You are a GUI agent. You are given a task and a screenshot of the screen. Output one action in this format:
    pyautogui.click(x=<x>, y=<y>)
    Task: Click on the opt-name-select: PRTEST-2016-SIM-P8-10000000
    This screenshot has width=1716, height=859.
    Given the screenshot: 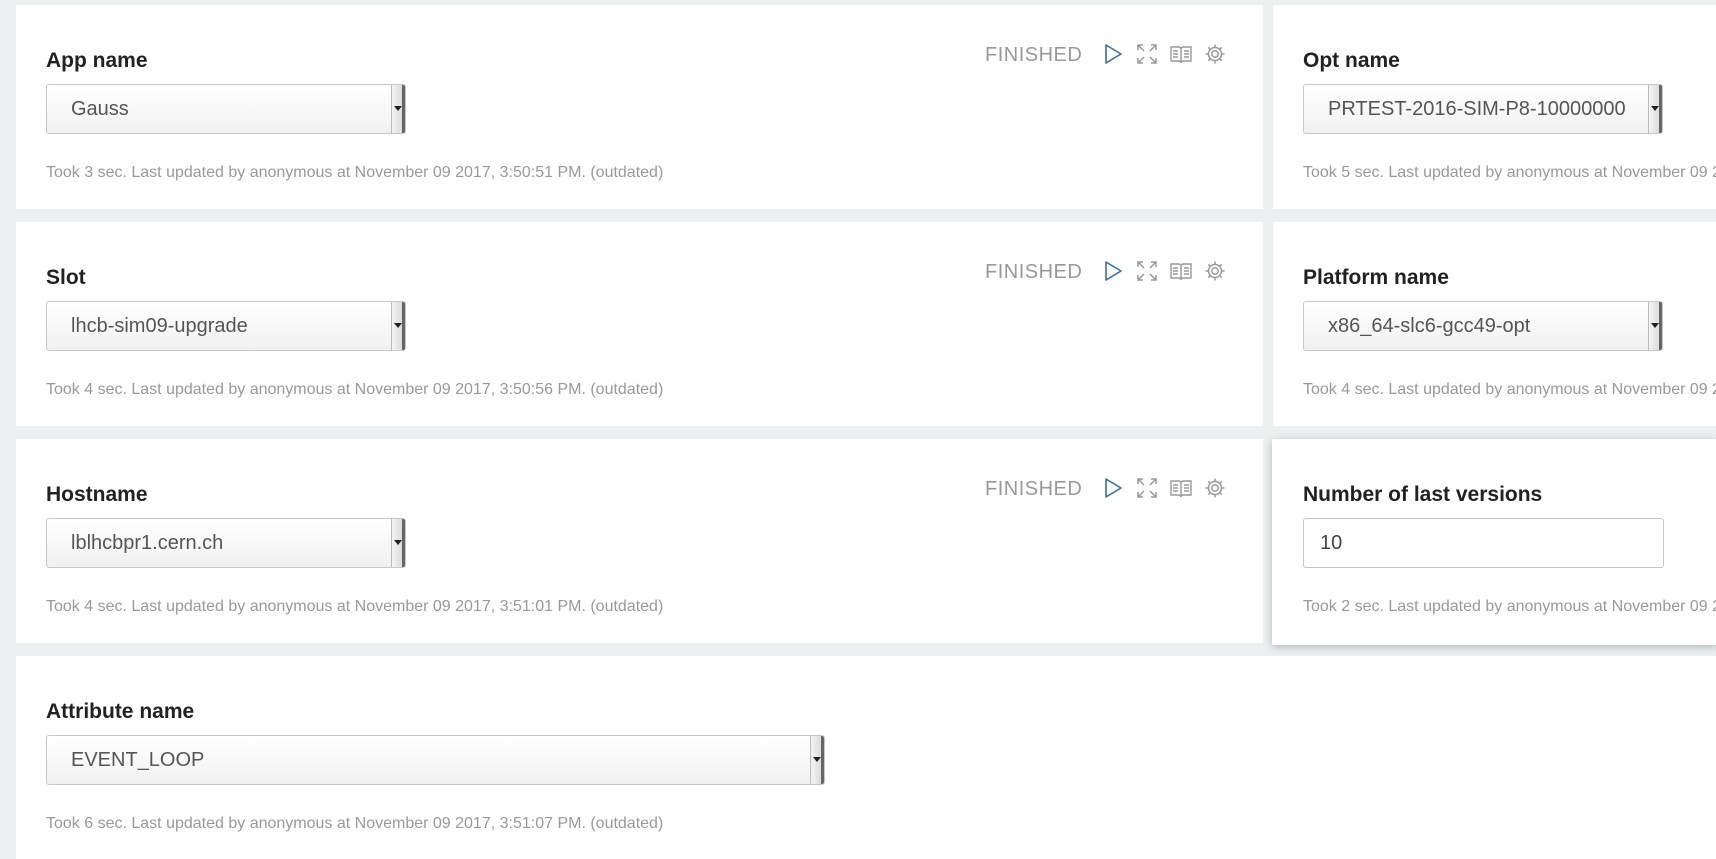 What is the action you would take?
    pyautogui.click(x=1483, y=109)
    